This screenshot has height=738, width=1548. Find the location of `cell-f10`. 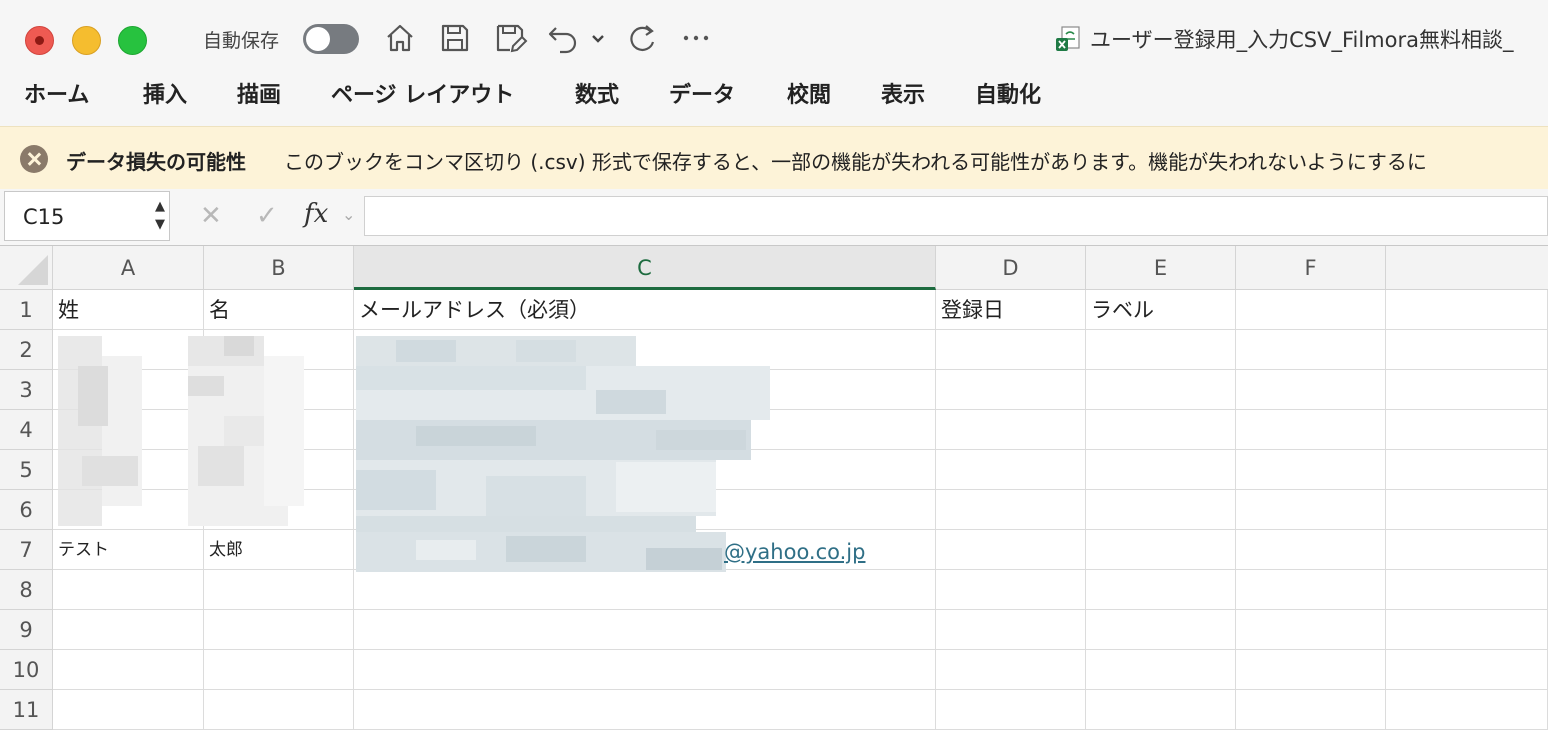

cell-f10 is located at coordinates (1311, 670).